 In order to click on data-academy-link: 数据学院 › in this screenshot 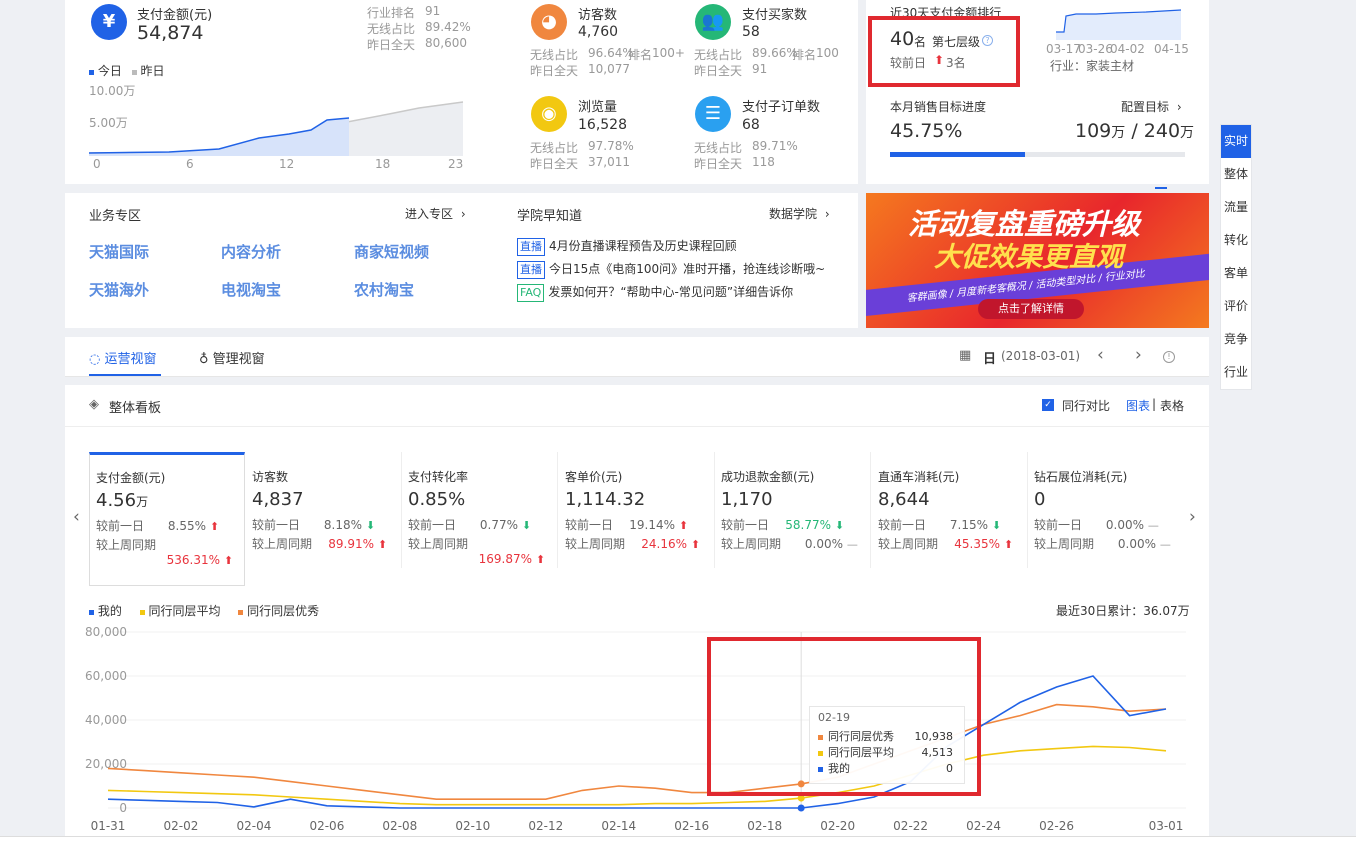, I will do `click(799, 213)`.